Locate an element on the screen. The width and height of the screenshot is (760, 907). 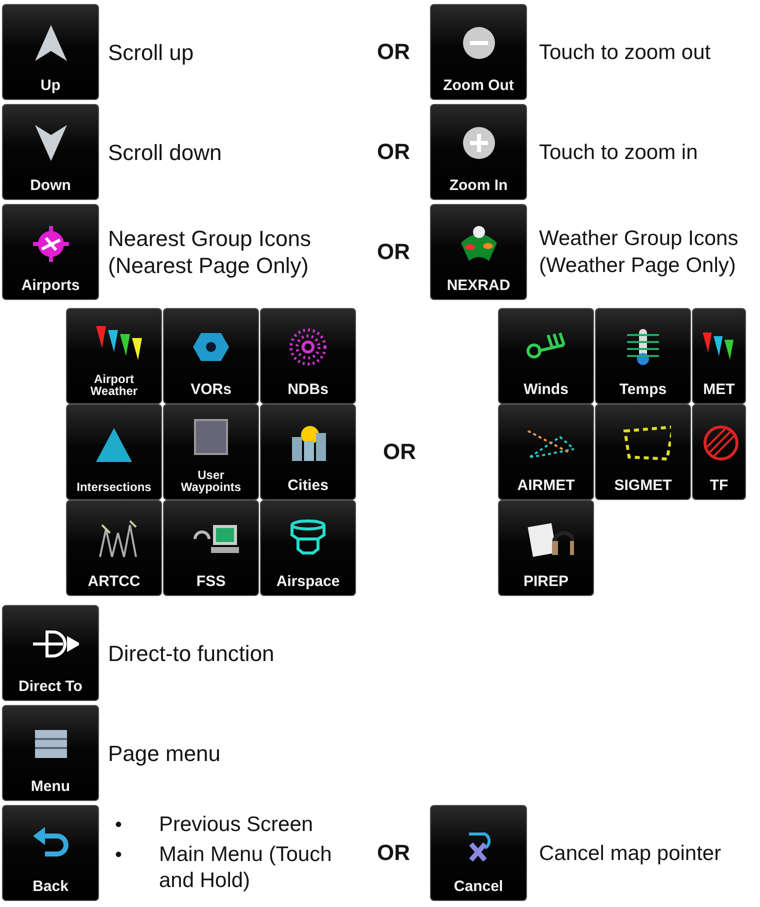
softkey-button: Menu is located at coordinates (50, 753).